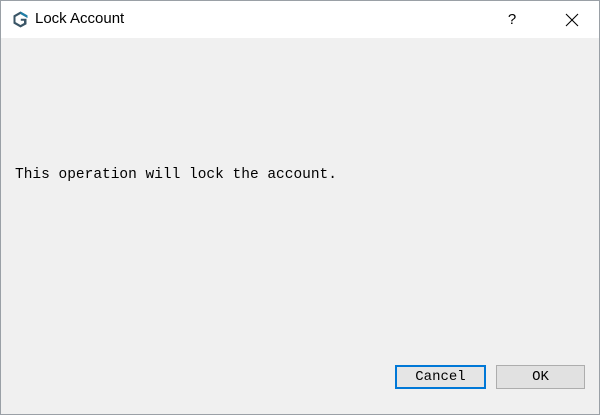  I want to click on close-button, so click(572, 19).